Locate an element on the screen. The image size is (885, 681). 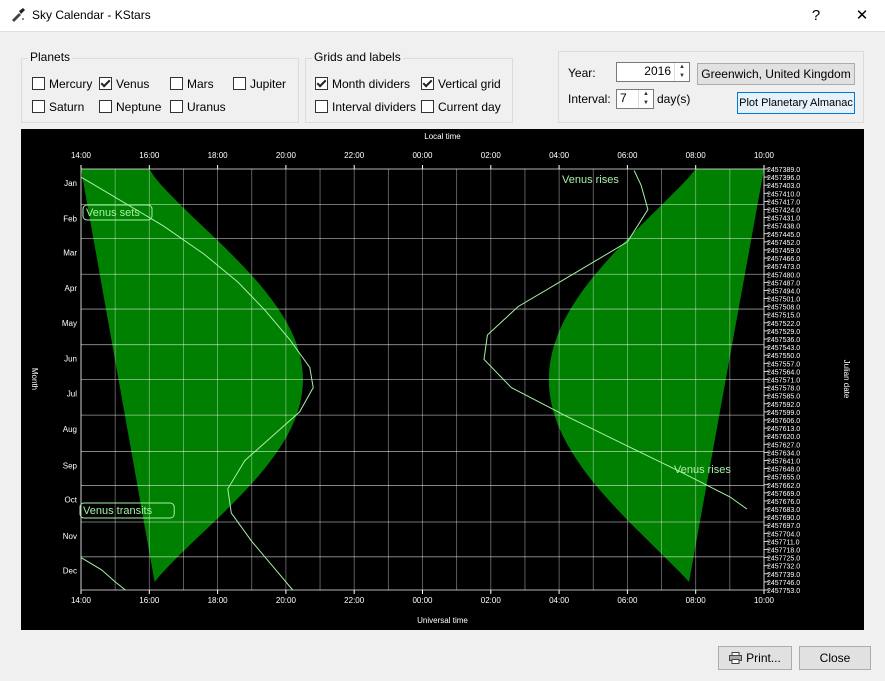
checkbox-interval-dividers is located at coordinates (321, 106).